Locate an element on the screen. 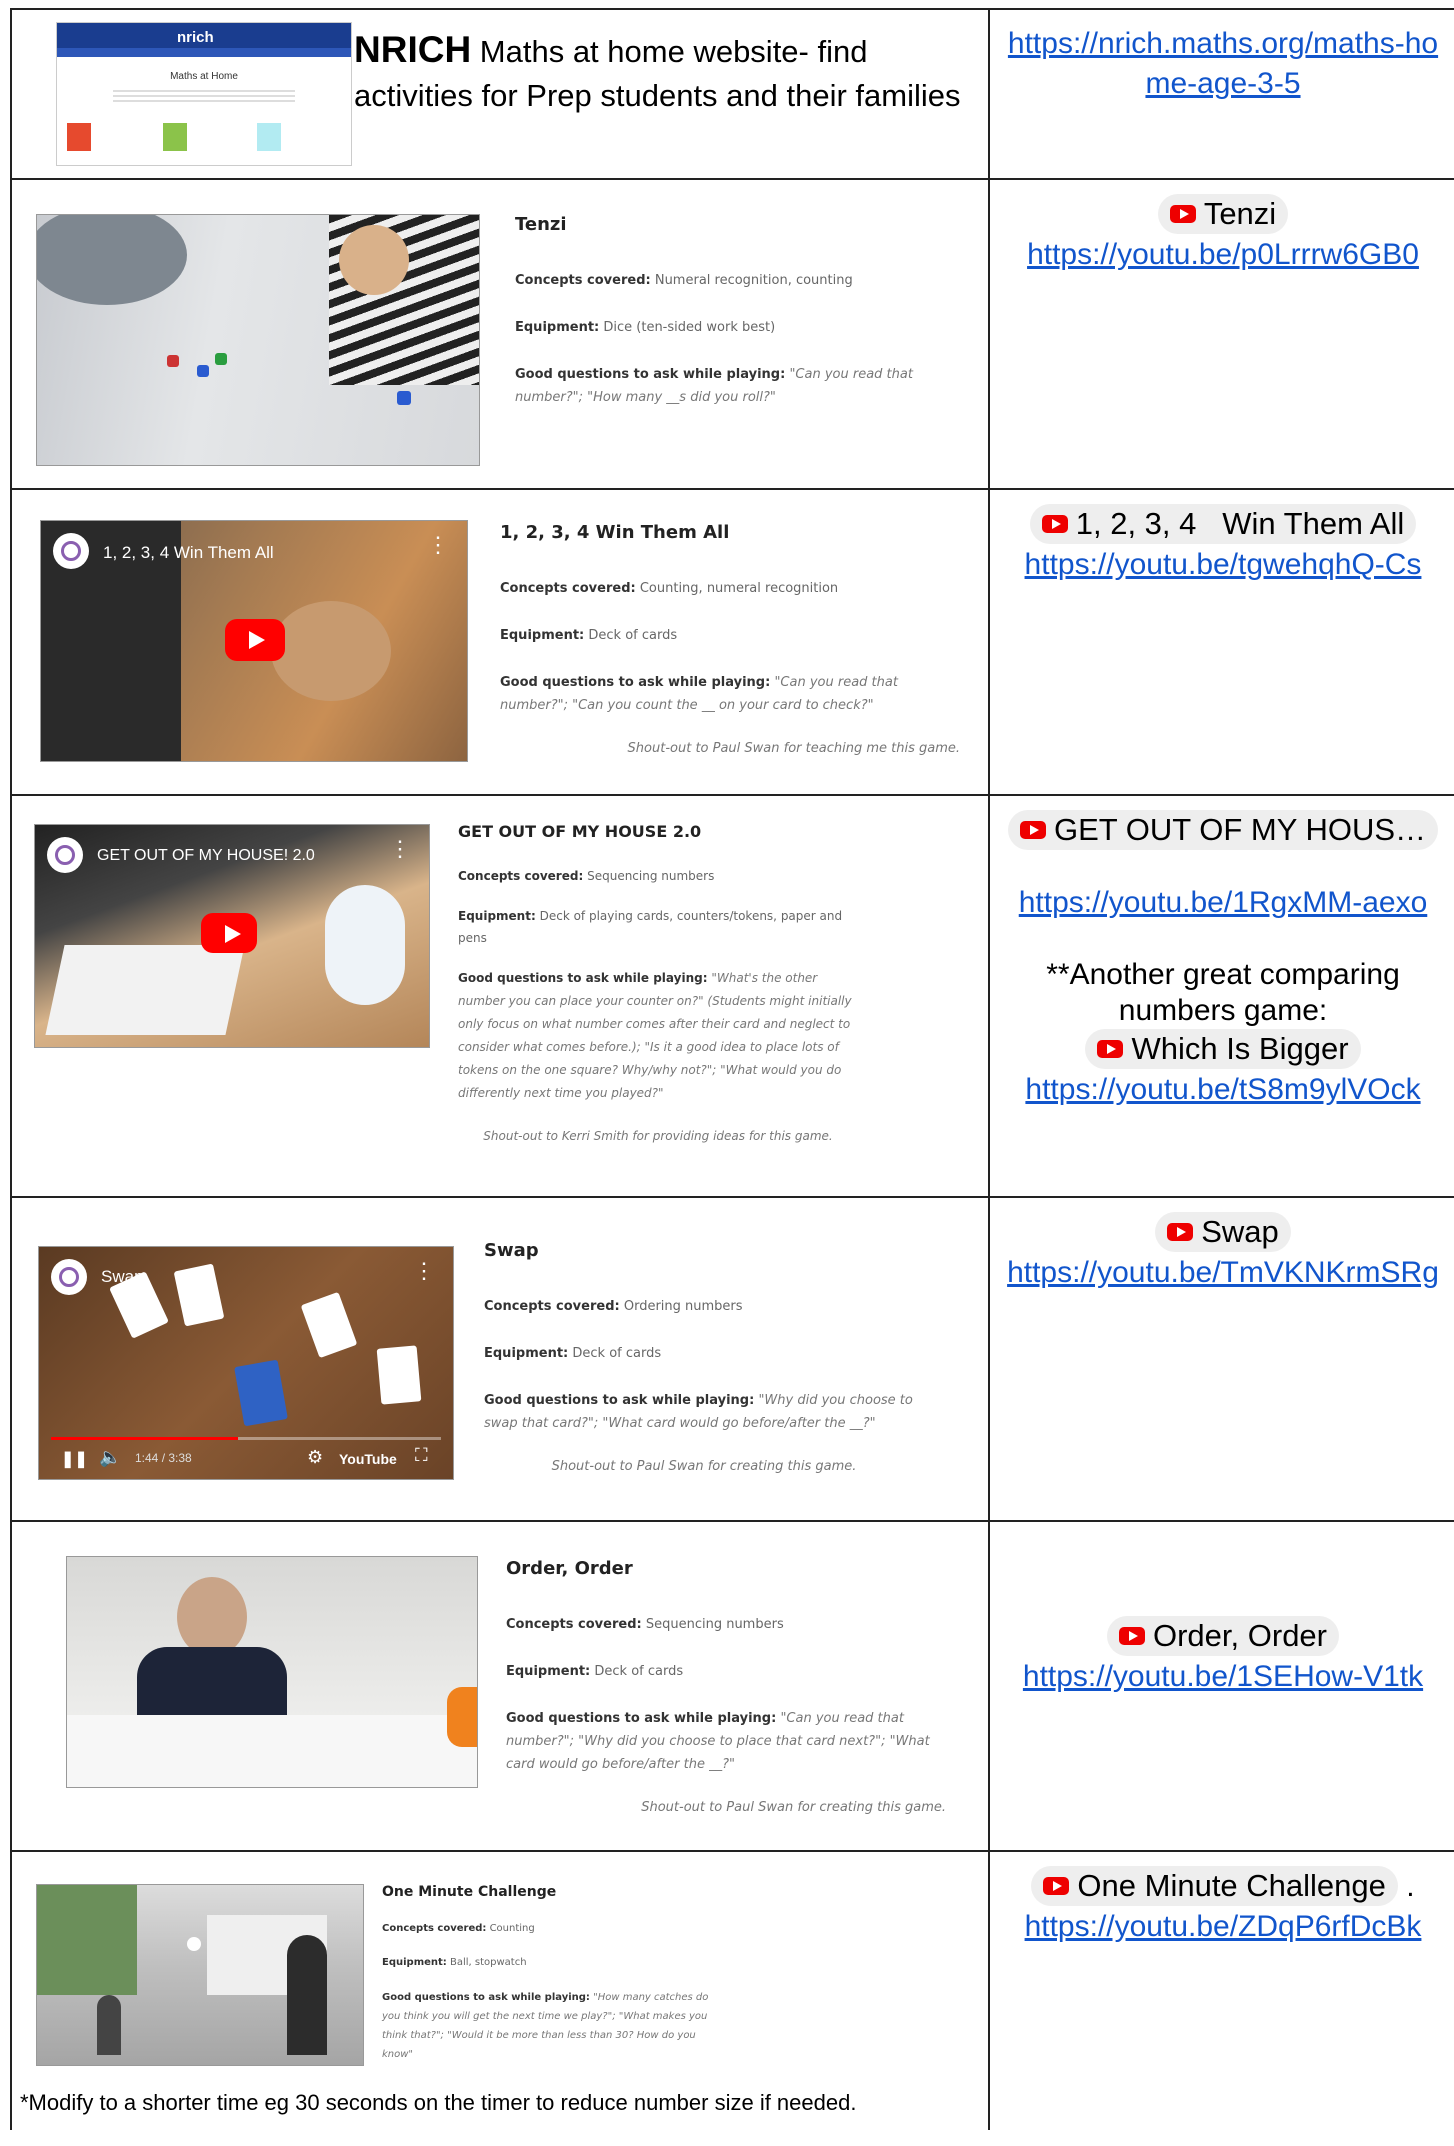 Image resolution: width=1454 pixels, height=2146 pixels. tenzi-photo is located at coordinates (258, 340).